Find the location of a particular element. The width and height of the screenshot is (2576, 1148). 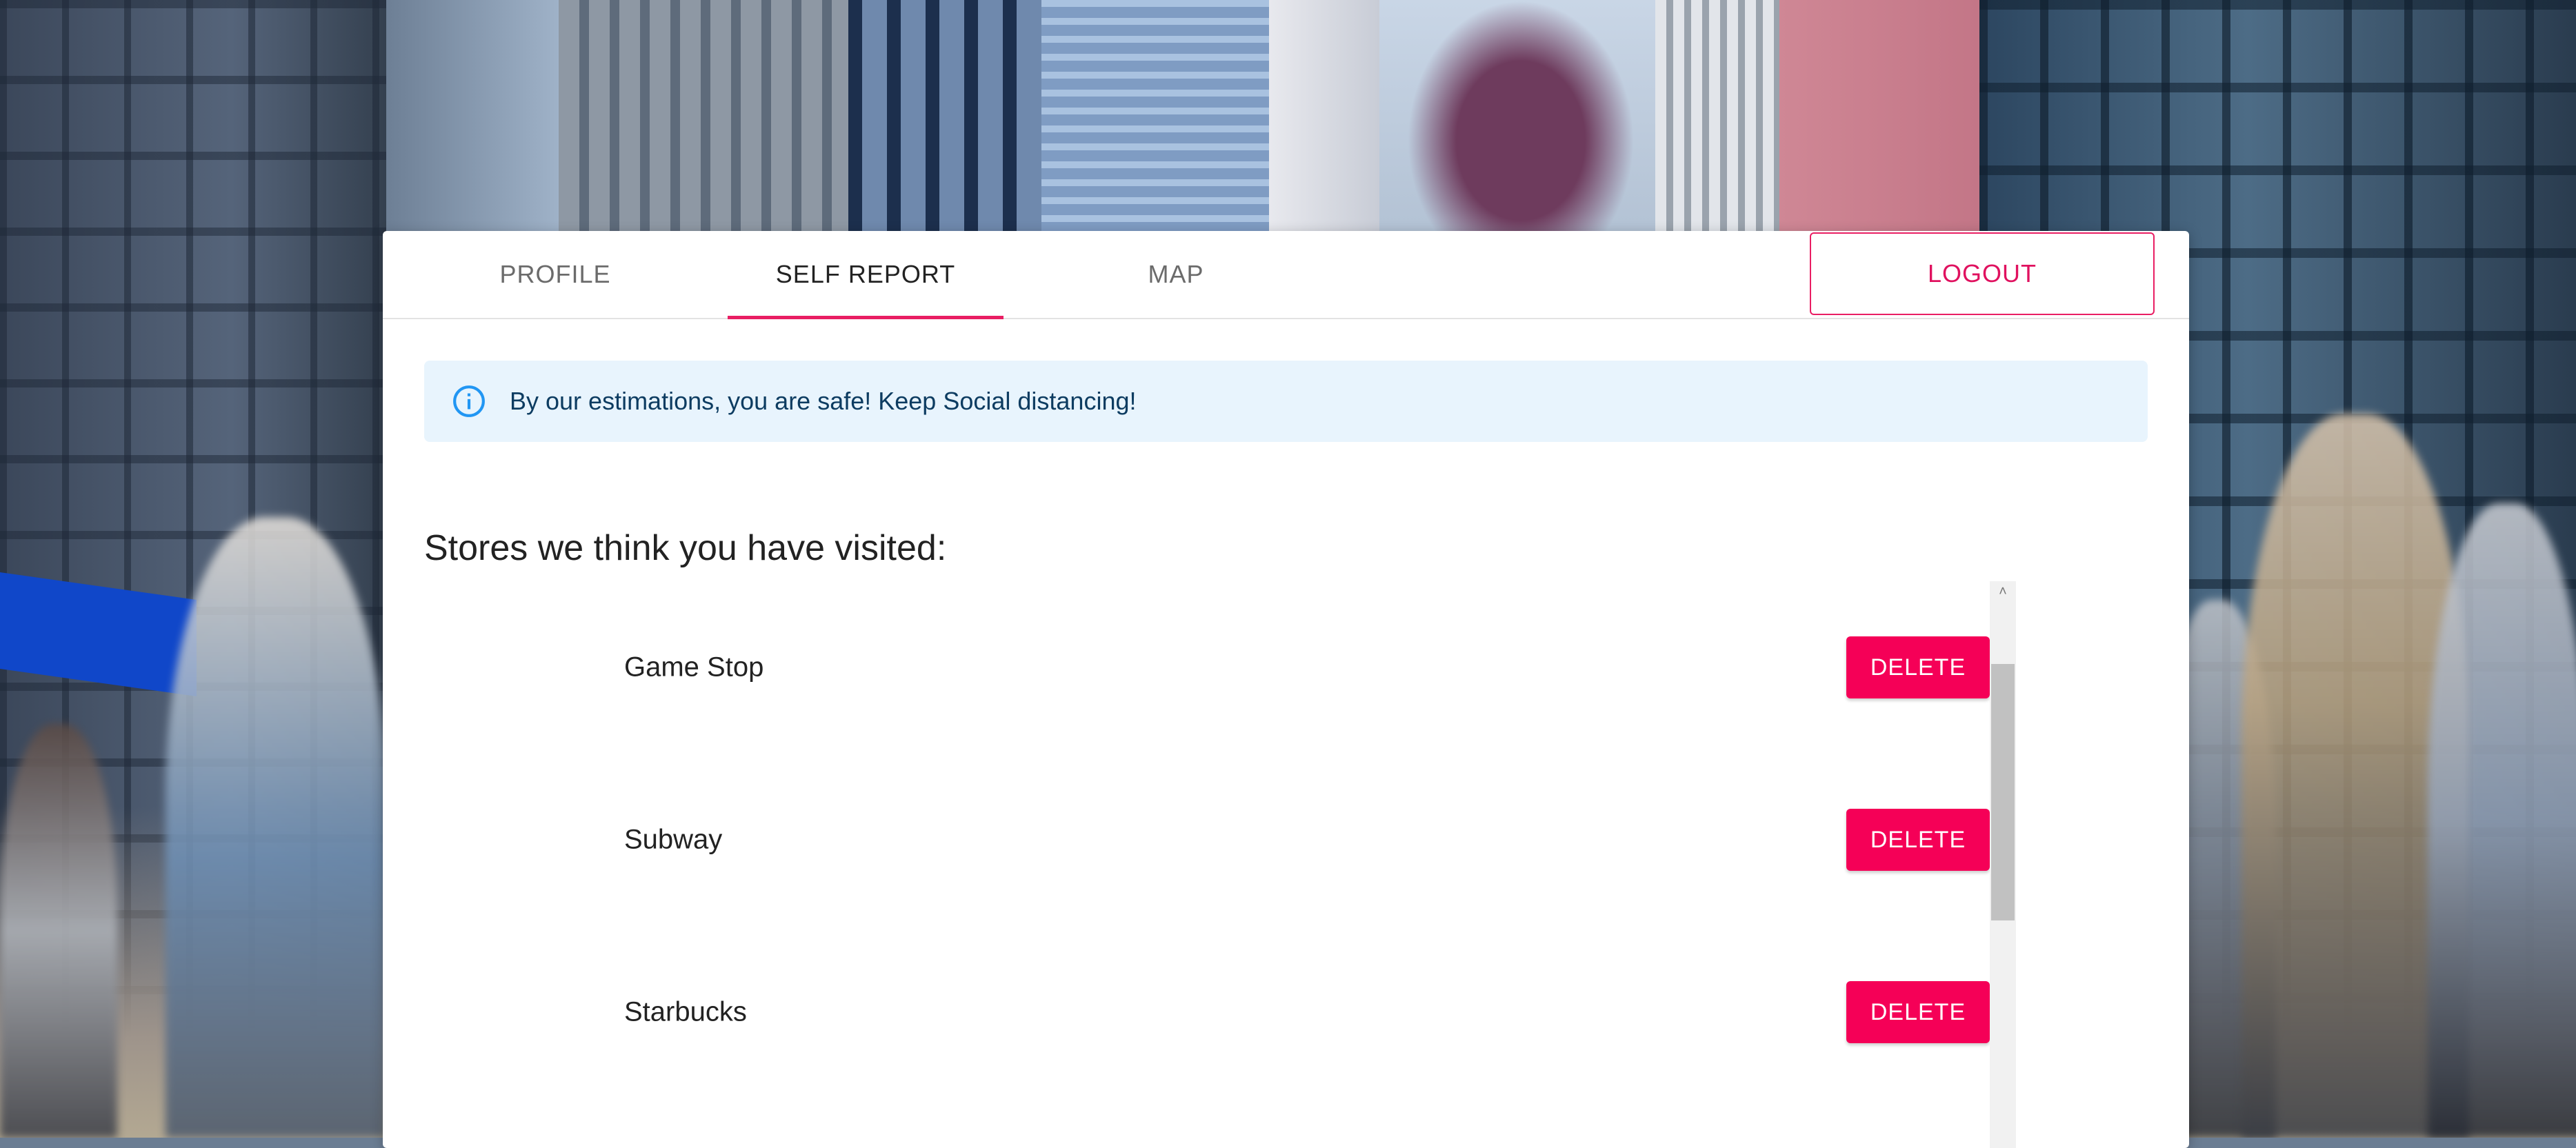

store-name: Subway is located at coordinates (673, 839).